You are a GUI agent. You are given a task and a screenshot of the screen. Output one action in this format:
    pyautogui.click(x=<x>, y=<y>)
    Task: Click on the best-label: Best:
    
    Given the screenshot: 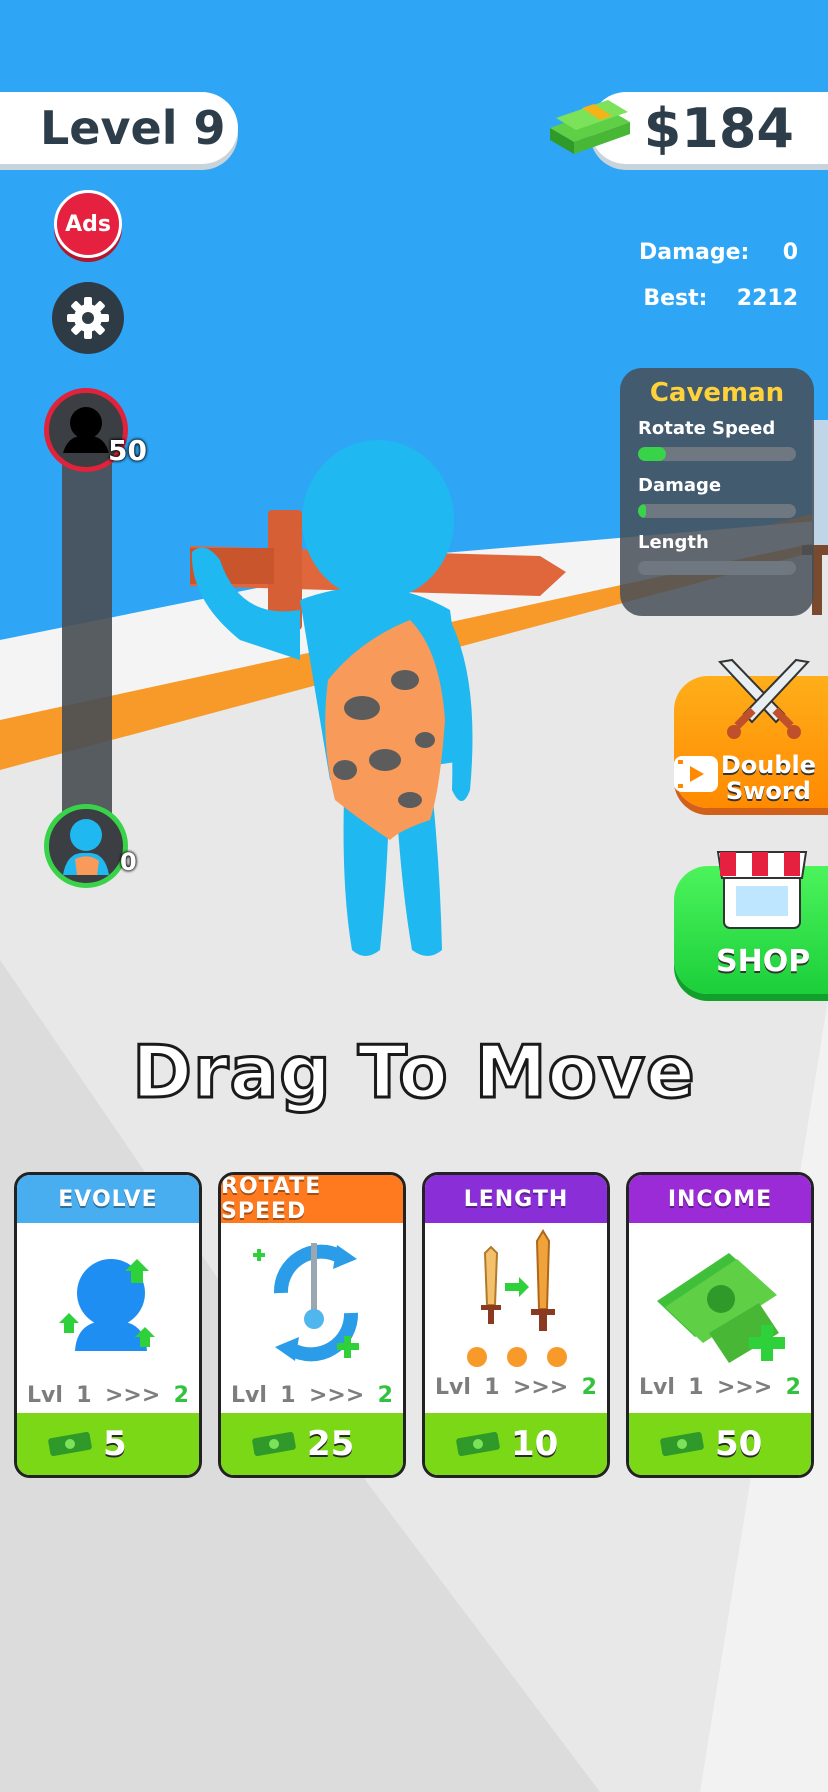 What is the action you would take?
    pyautogui.click(x=675, y=298)
    